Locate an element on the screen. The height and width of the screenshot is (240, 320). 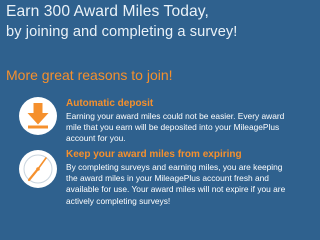
feature-title-keep-miles: Keep your award miles from expiring is located at coordinates (154, 154).